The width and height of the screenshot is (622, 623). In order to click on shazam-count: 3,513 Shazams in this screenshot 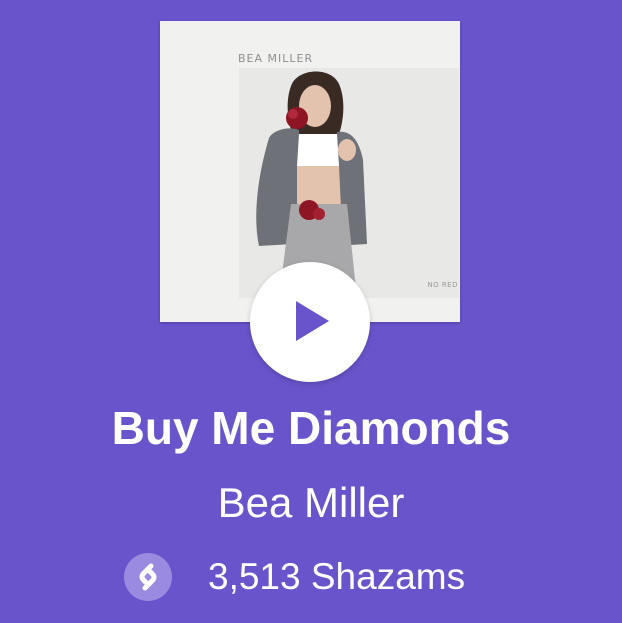, I will do `click(337, 576)`.